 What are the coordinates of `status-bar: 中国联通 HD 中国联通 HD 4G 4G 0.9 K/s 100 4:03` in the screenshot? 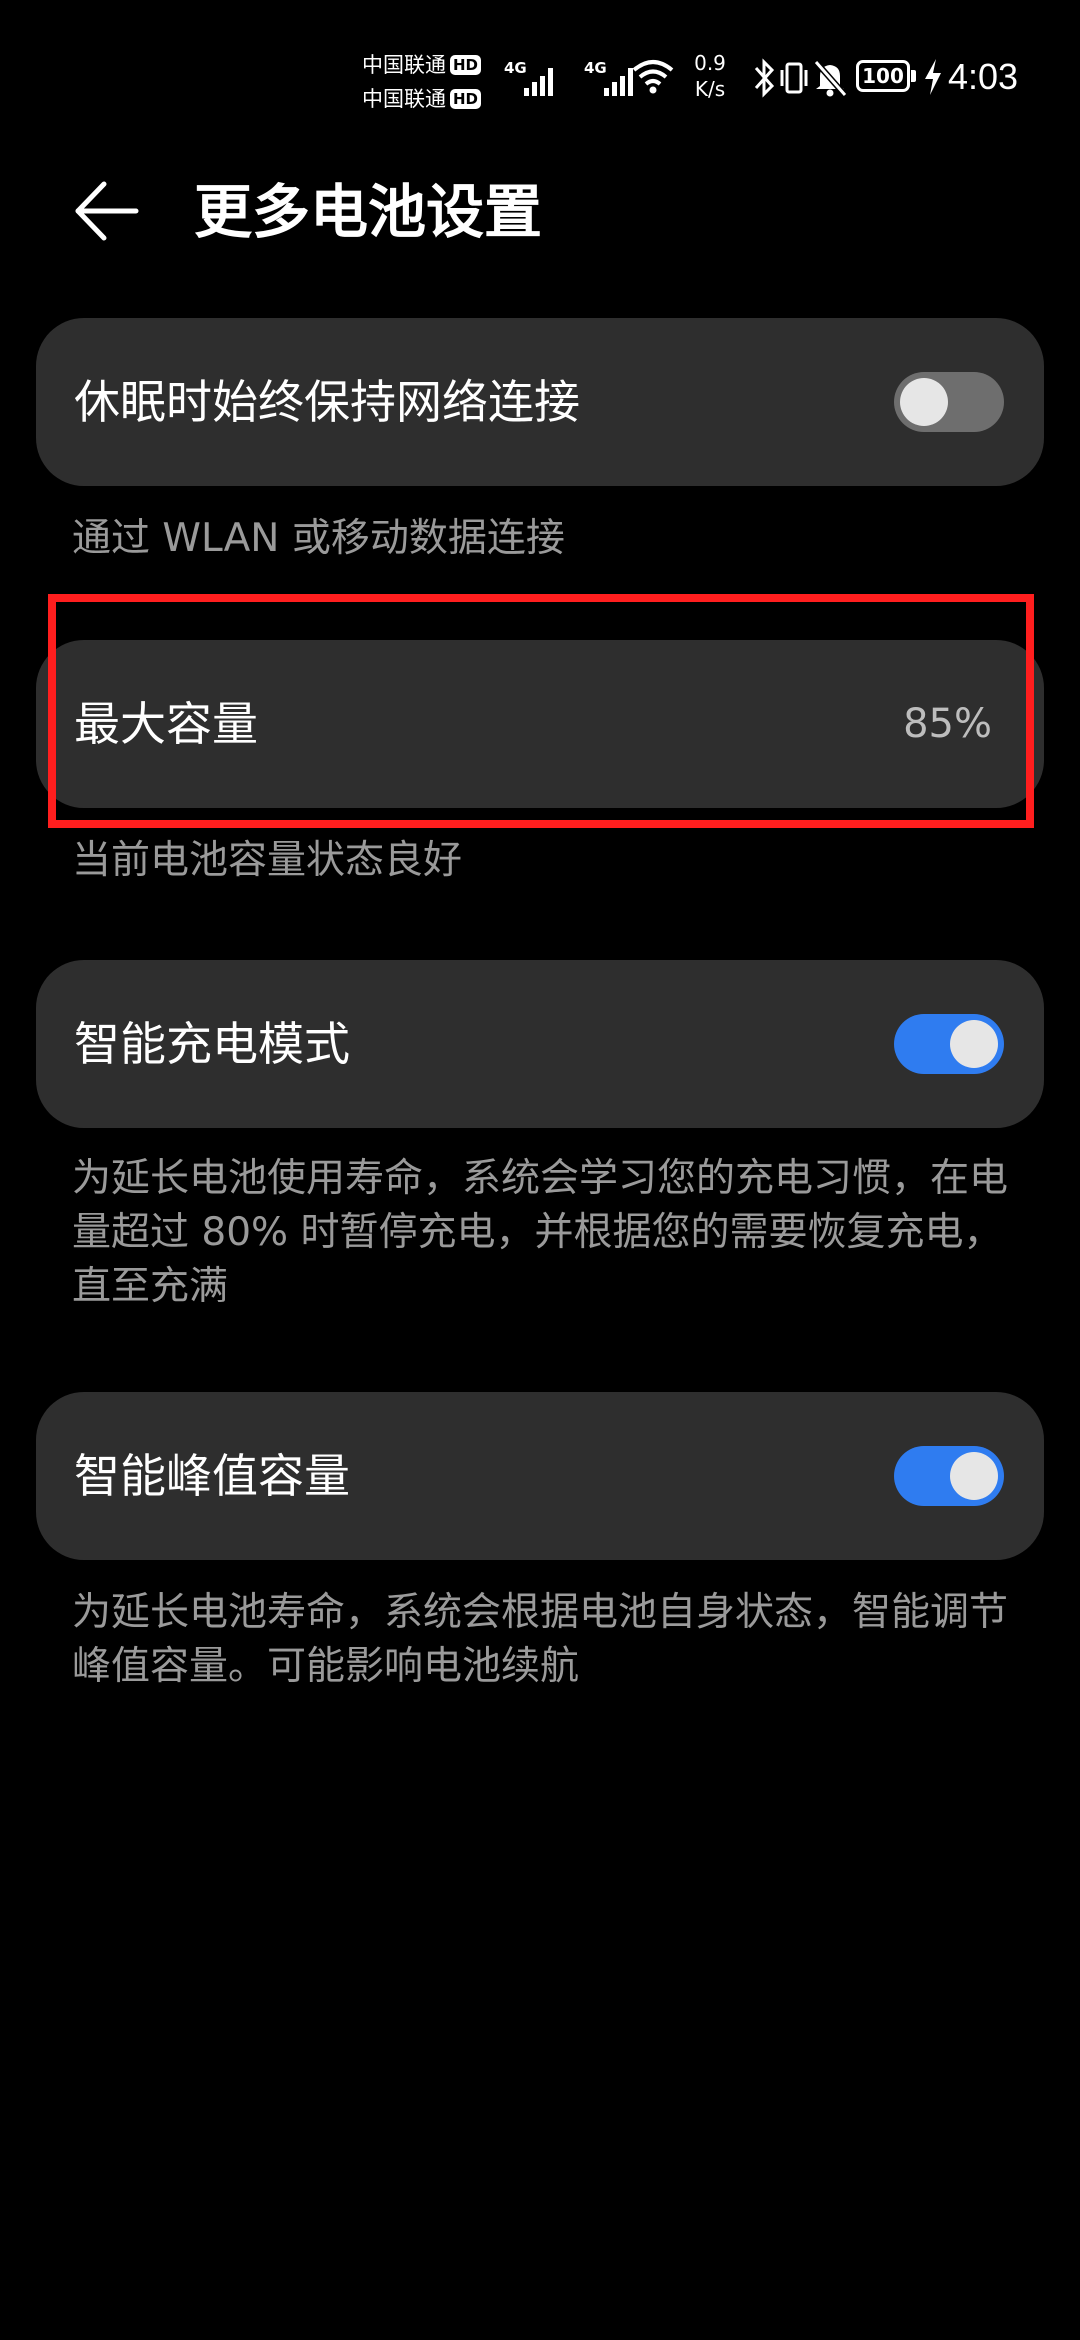 It's located at (540, 80).